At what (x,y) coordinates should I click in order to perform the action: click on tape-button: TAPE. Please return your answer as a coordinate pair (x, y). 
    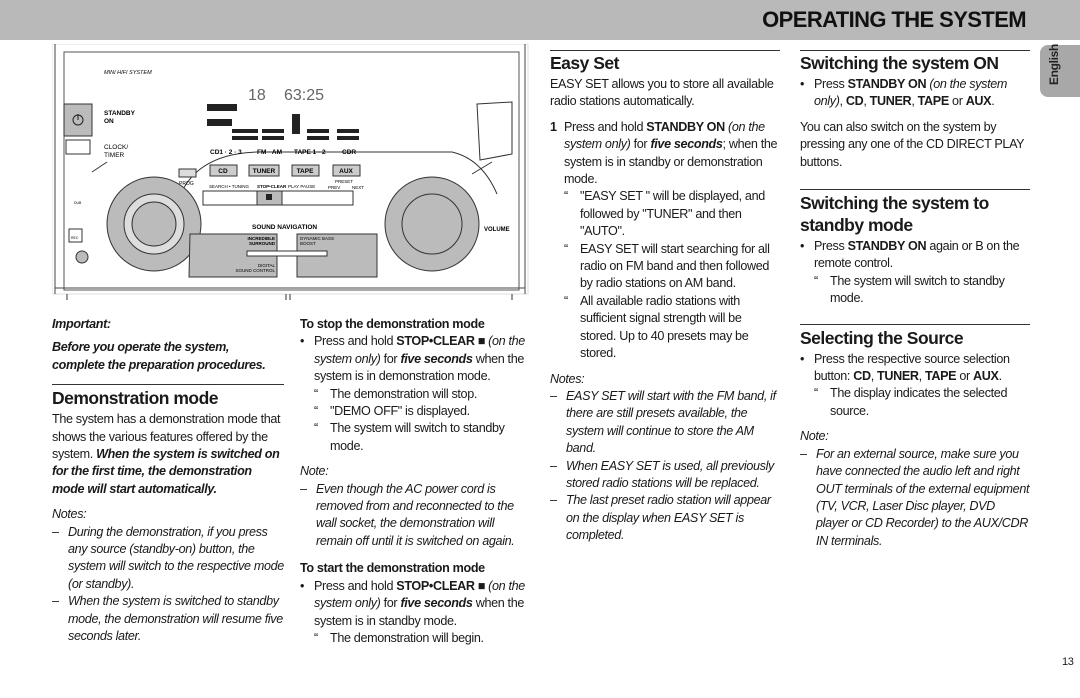
    Looking at the image, I should click on (306, 171).